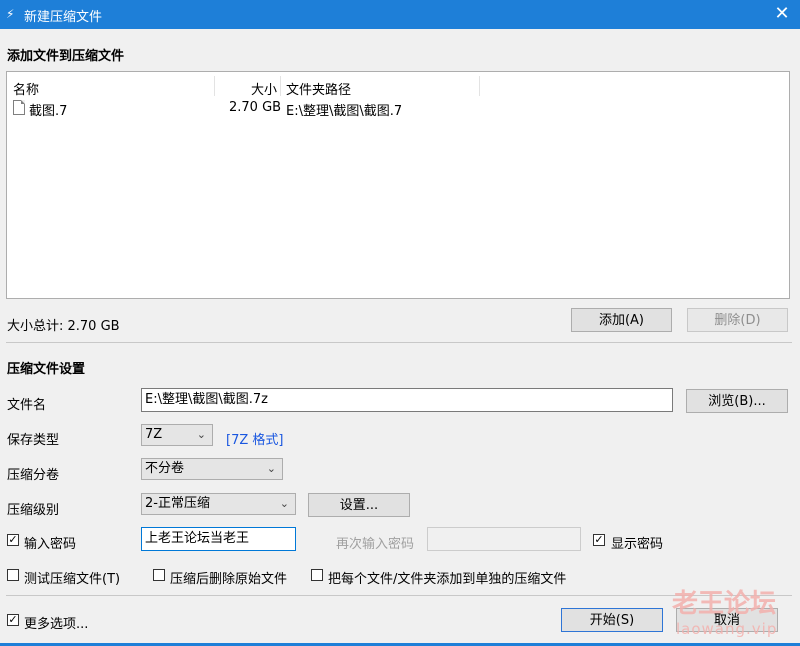  I want to click on file-icon, so click(19, 107).